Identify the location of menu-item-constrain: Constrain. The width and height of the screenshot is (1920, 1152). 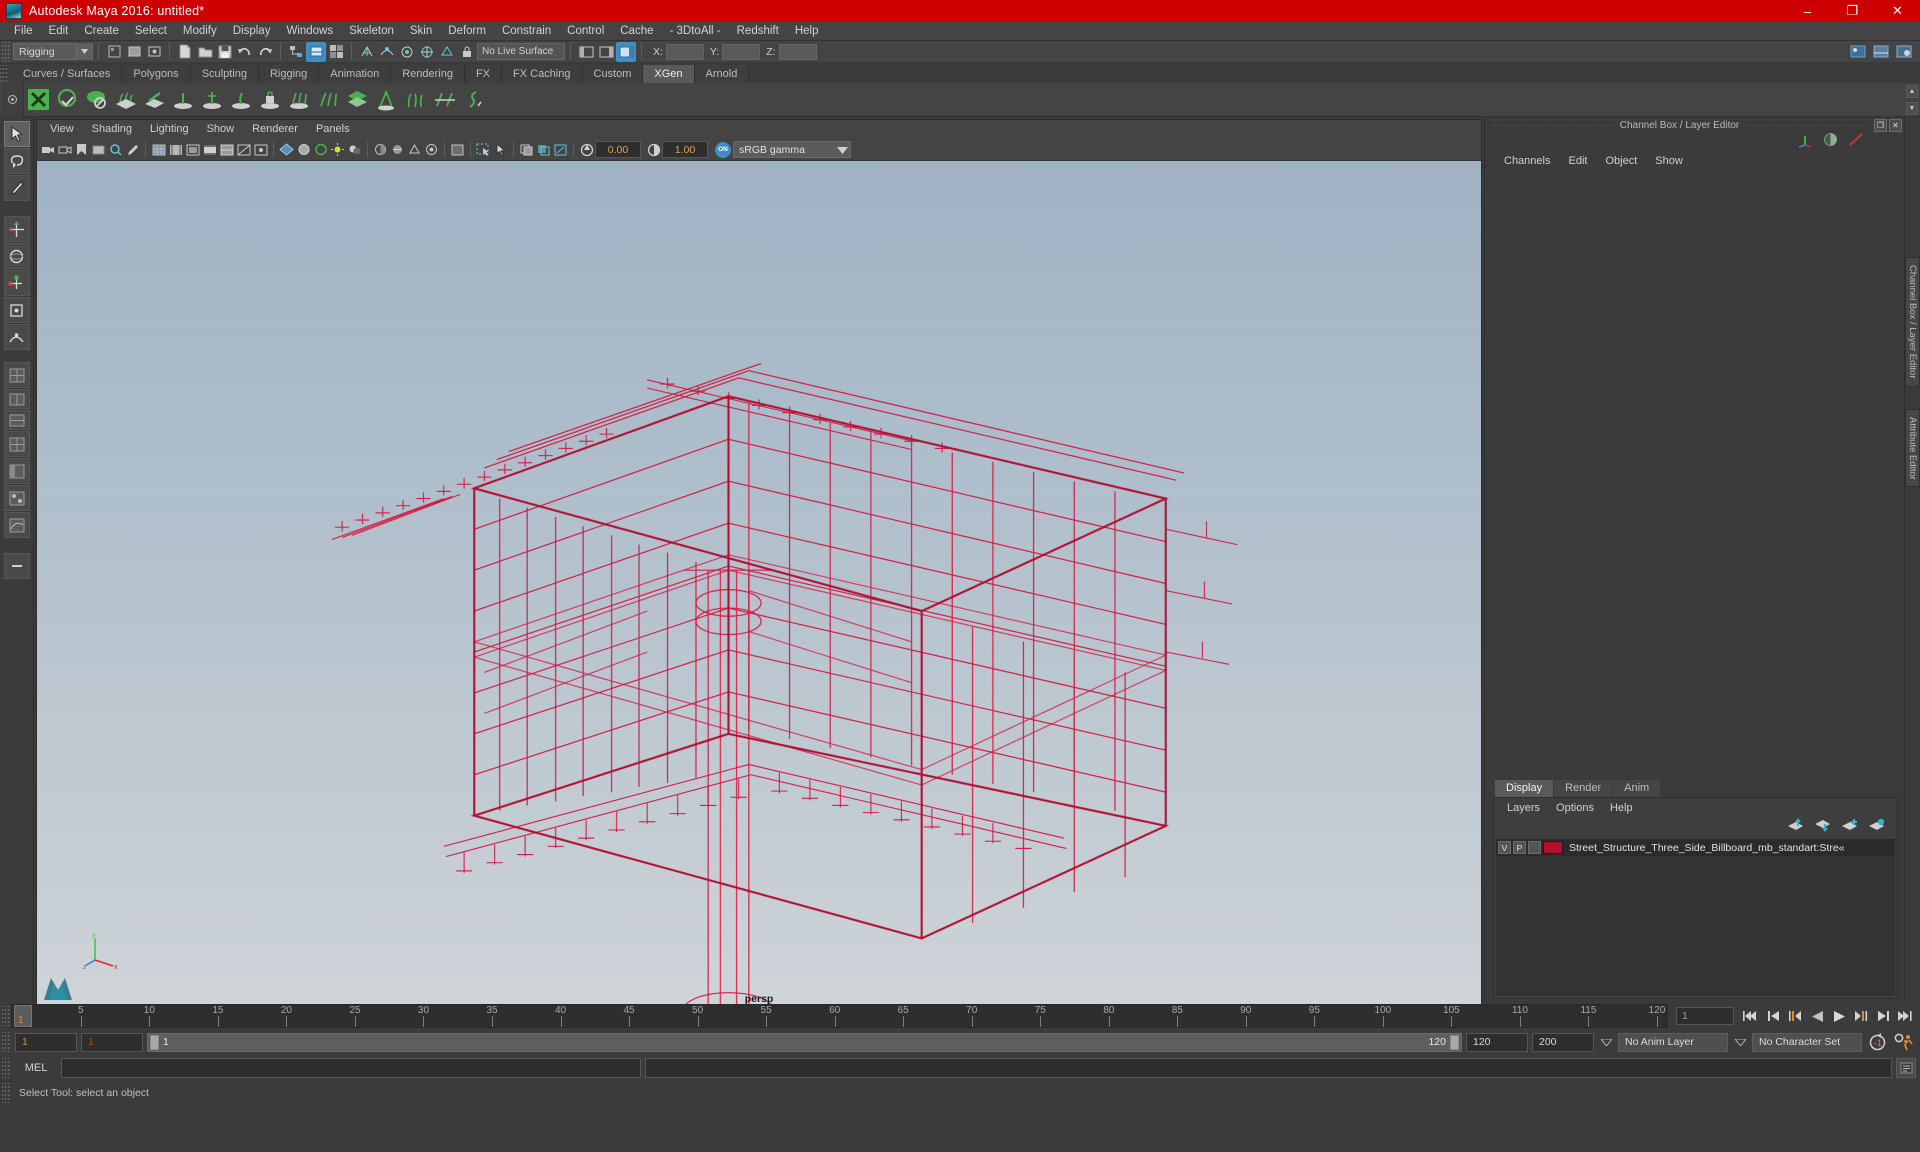
(526, 31).